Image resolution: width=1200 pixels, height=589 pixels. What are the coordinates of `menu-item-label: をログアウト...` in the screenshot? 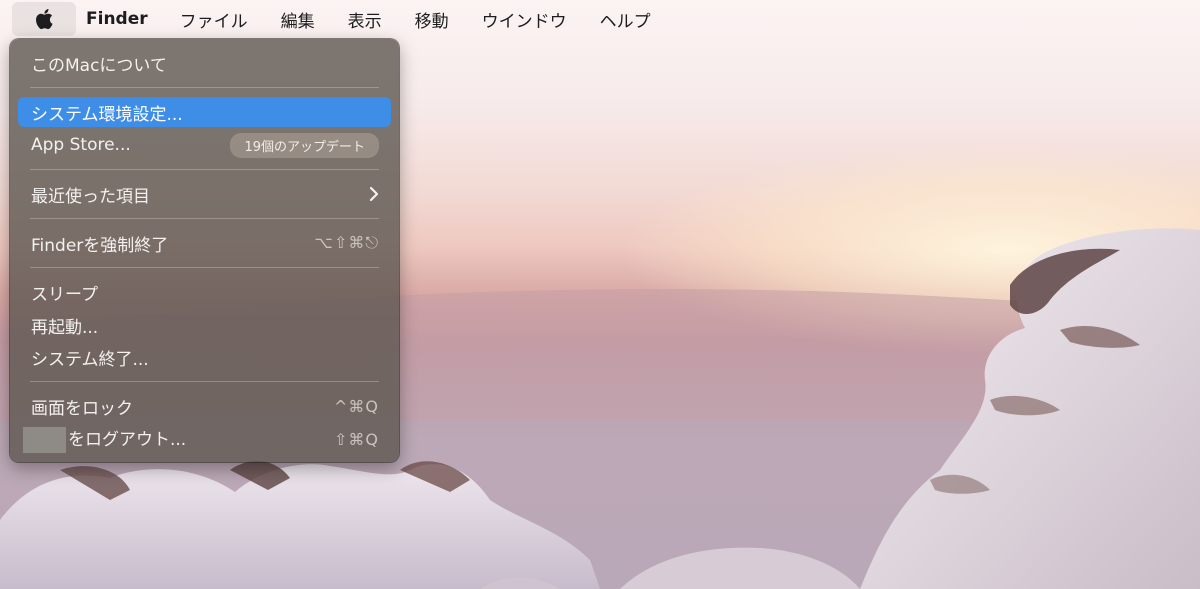 It's located at (127, 440).